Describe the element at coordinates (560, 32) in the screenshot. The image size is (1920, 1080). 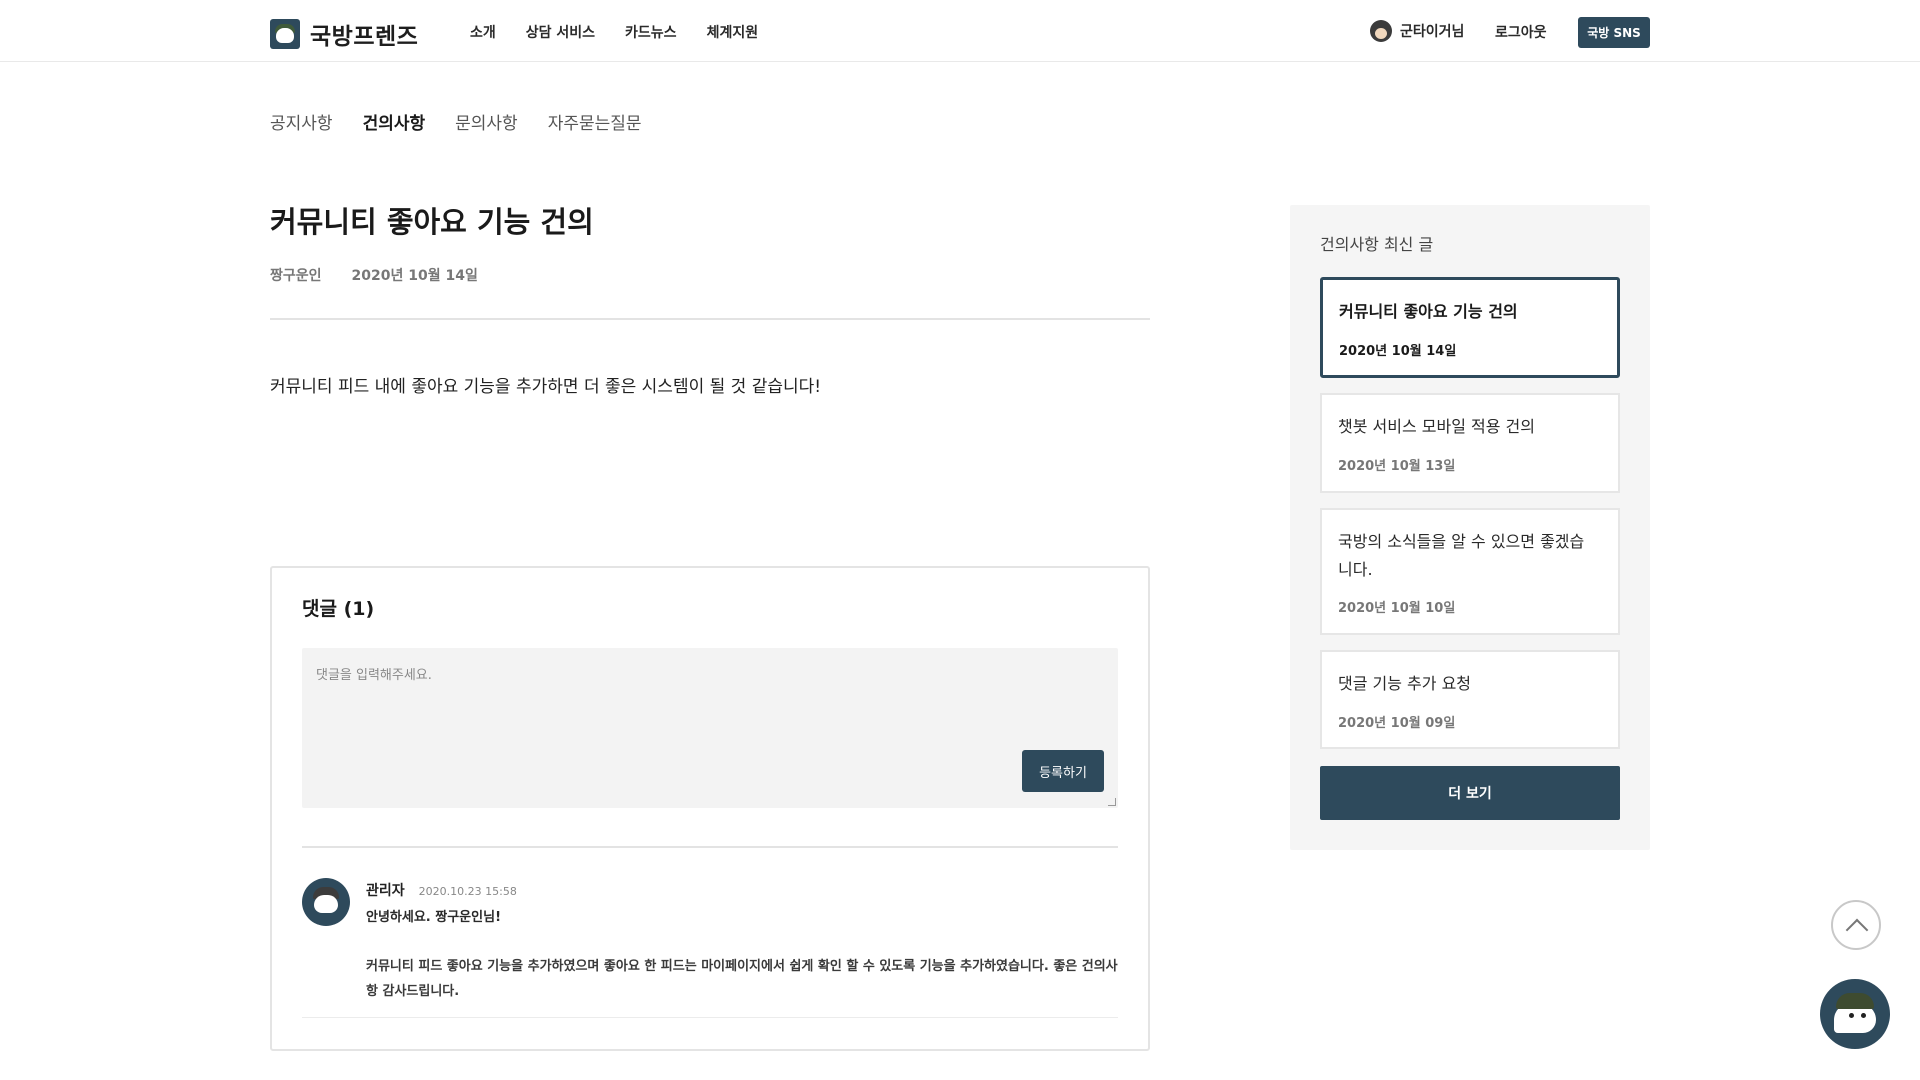
I see `nav-item-counseling: 상담 서비스` at that location.